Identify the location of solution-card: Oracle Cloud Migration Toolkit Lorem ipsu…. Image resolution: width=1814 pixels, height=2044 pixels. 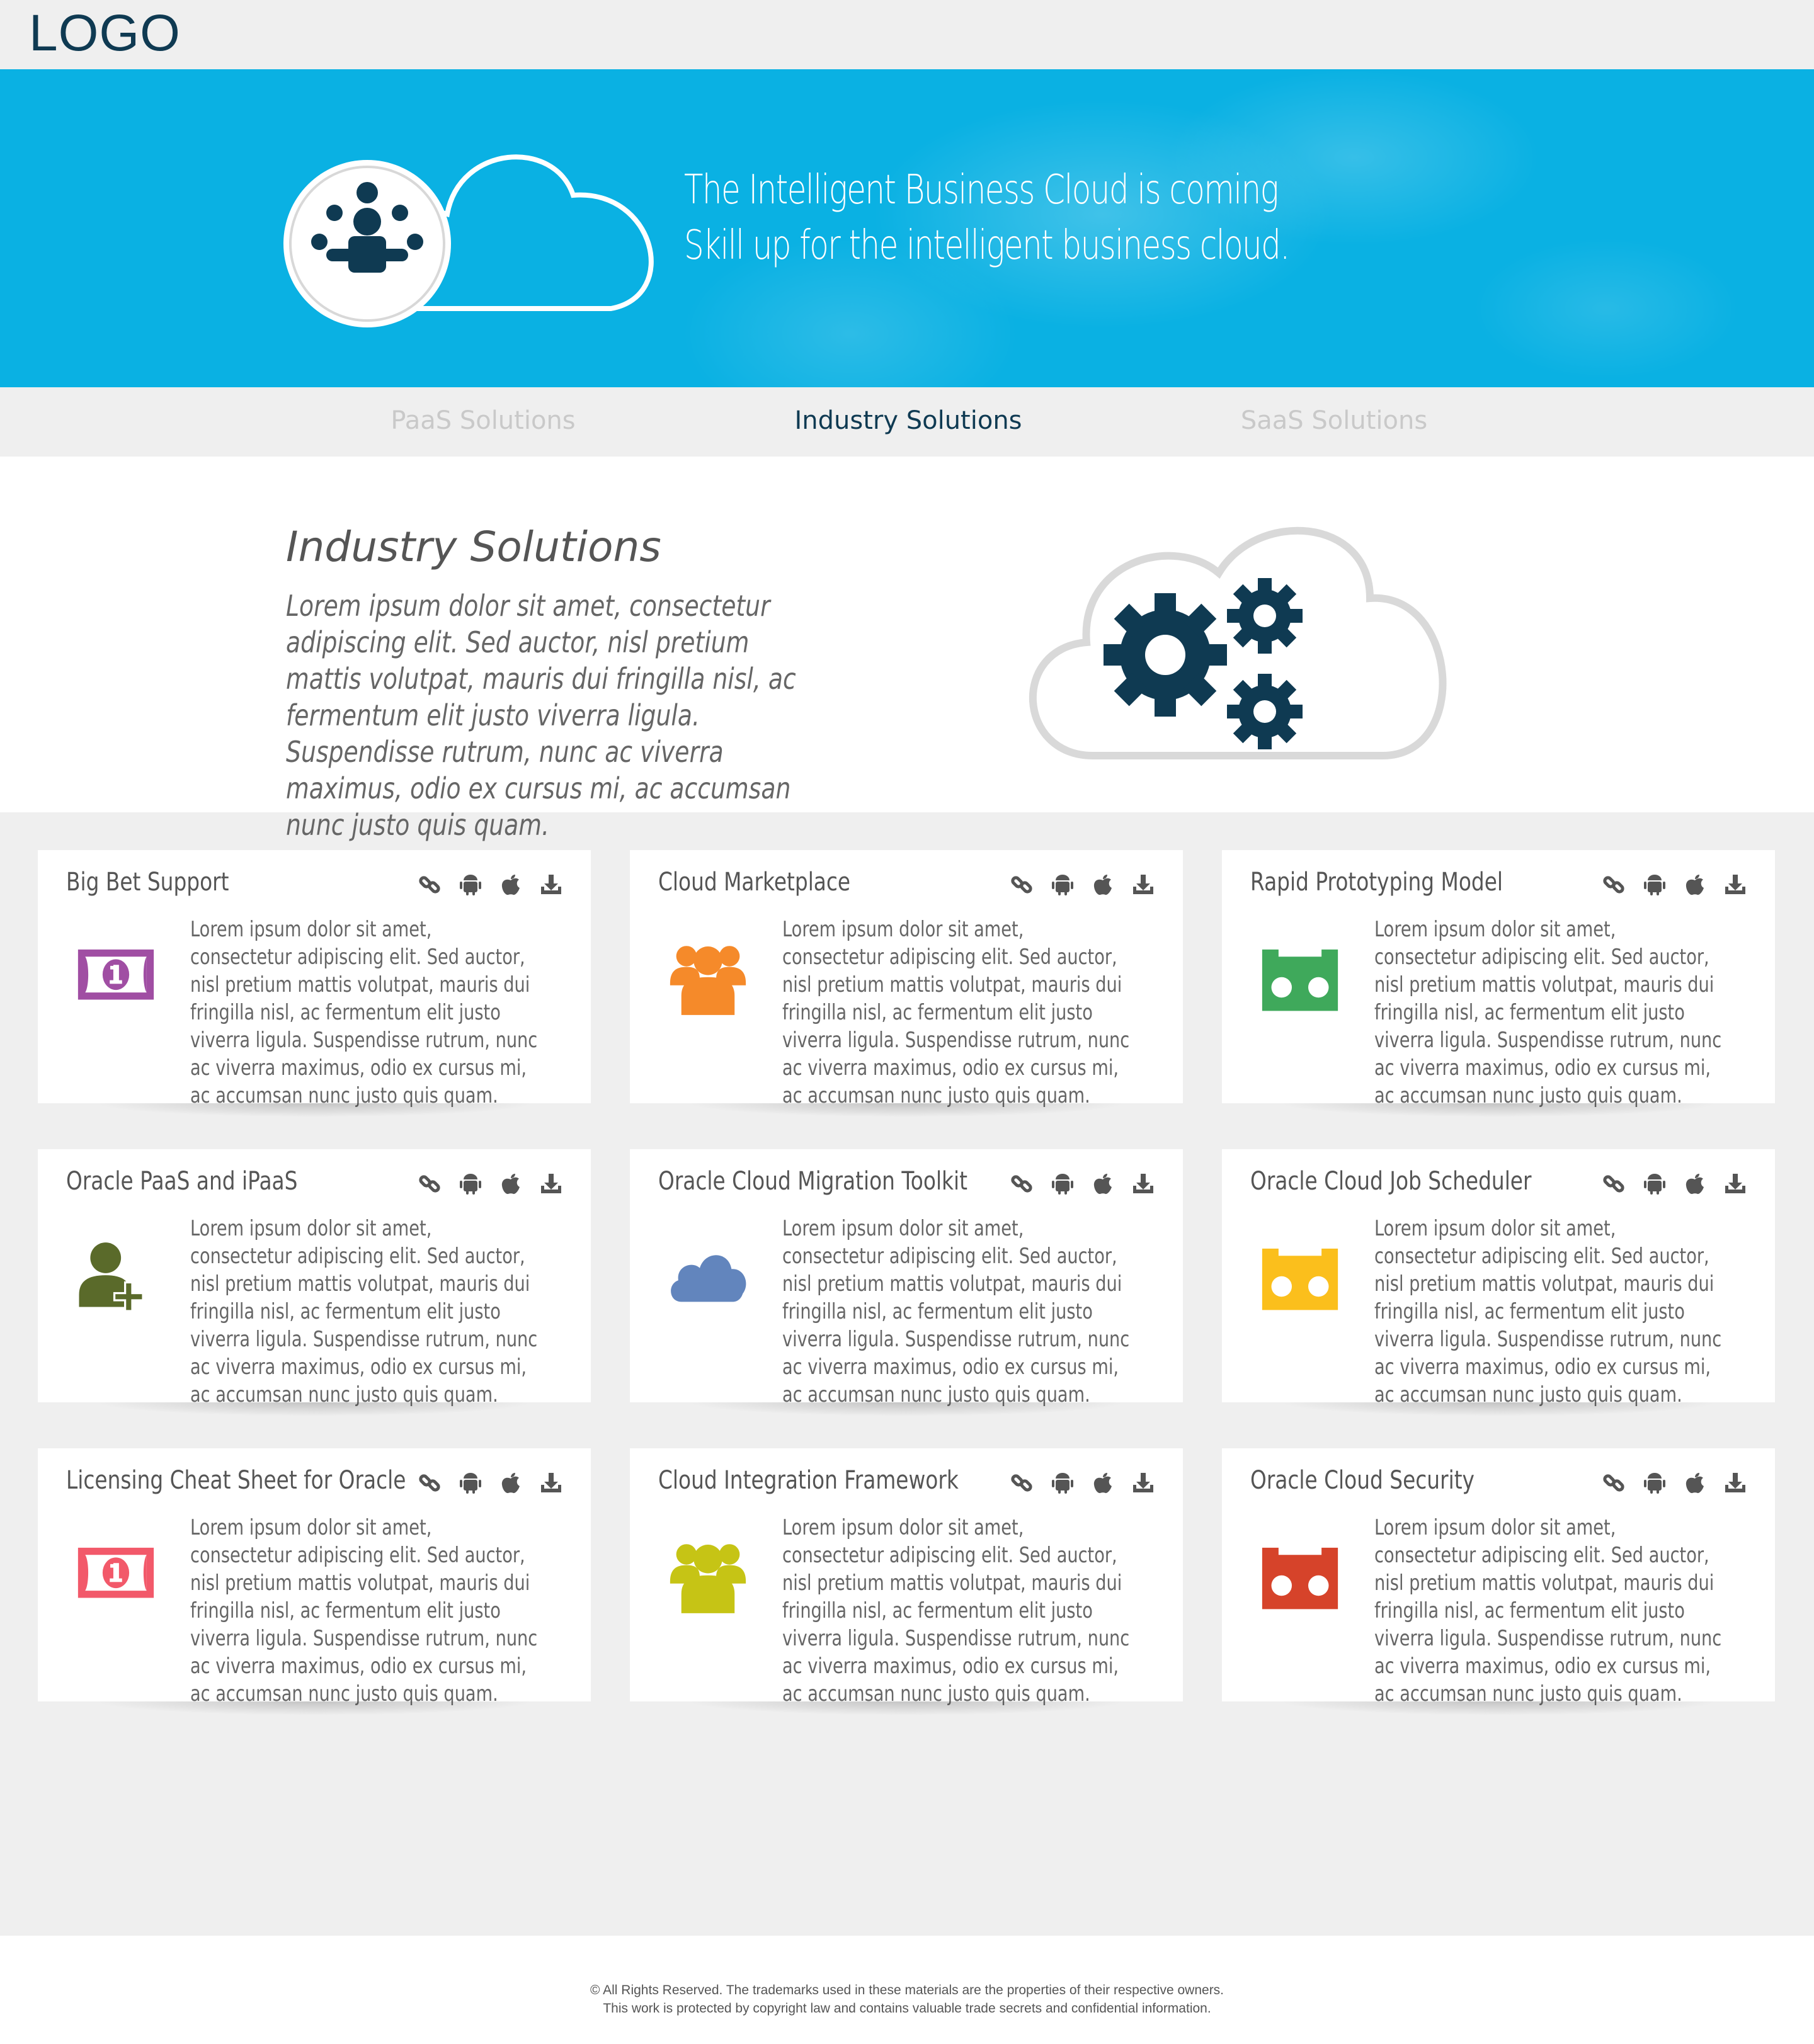
(906, 1282).